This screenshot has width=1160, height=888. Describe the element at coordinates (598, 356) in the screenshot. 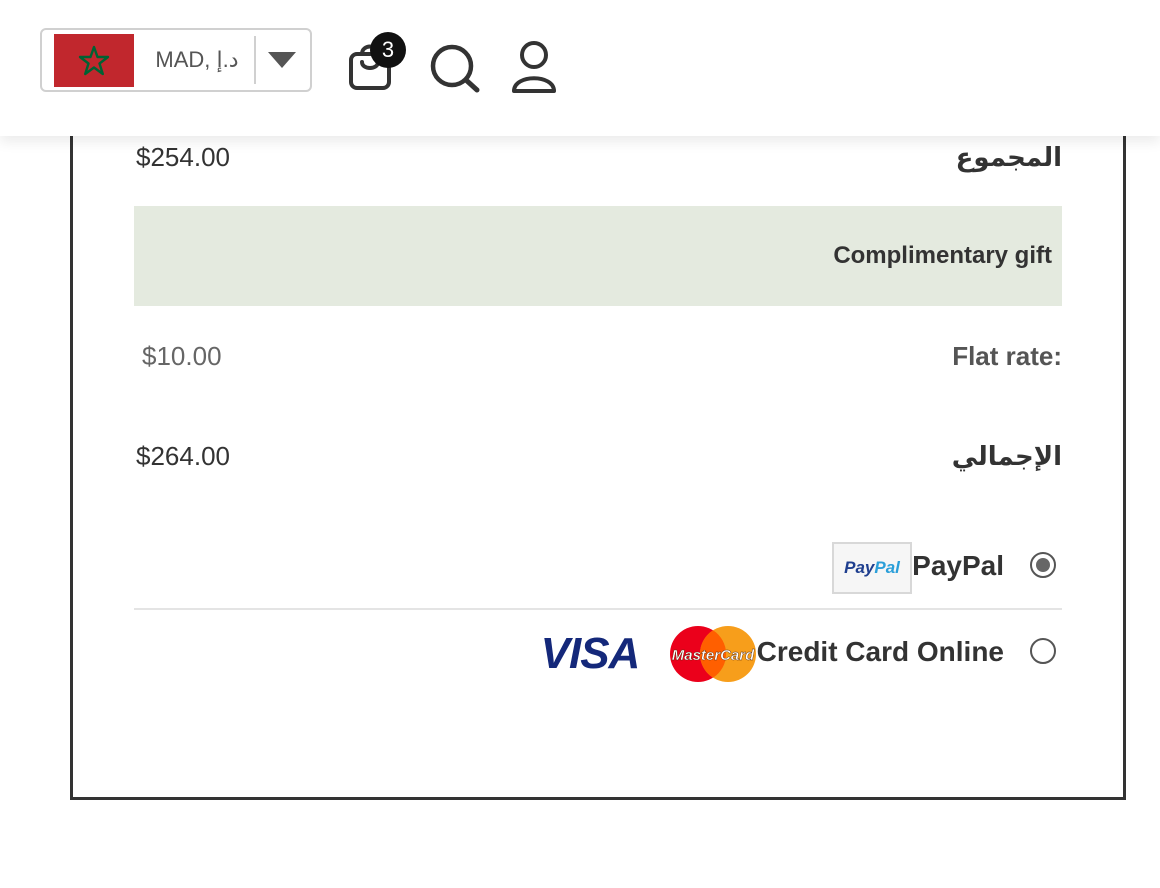

I see `shipping-row: $10.00 Flat rate:` at that location.